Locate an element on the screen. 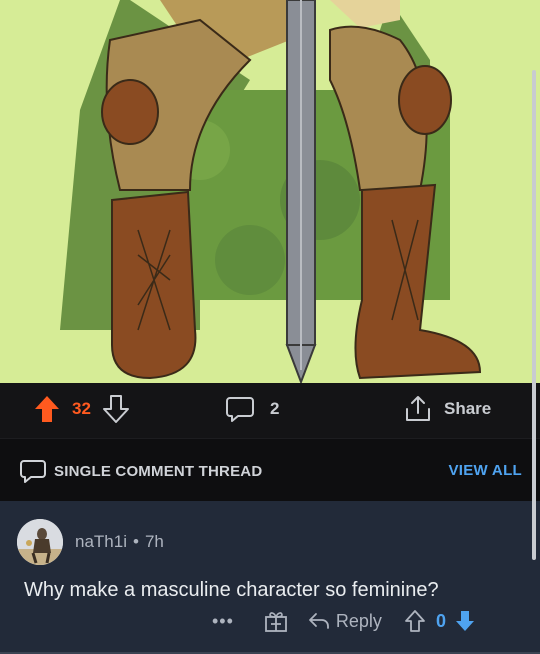 The height and width of the screenshot is (654, 540). comment-vote-count: 0 is located at coordinates (440, 620).